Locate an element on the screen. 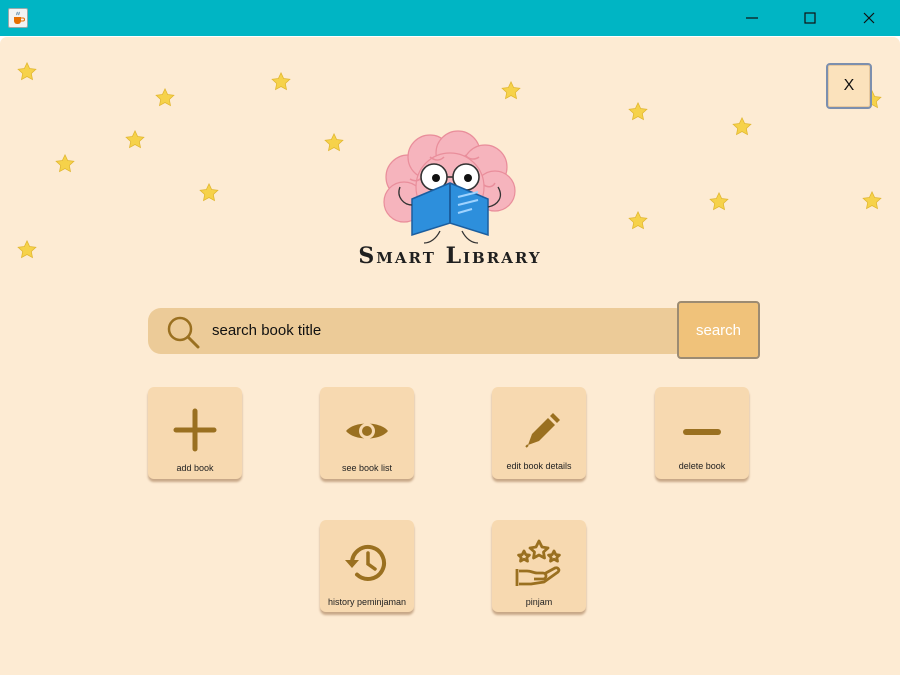  pinjam-label: pinjam is located at coordinates (539, 602).